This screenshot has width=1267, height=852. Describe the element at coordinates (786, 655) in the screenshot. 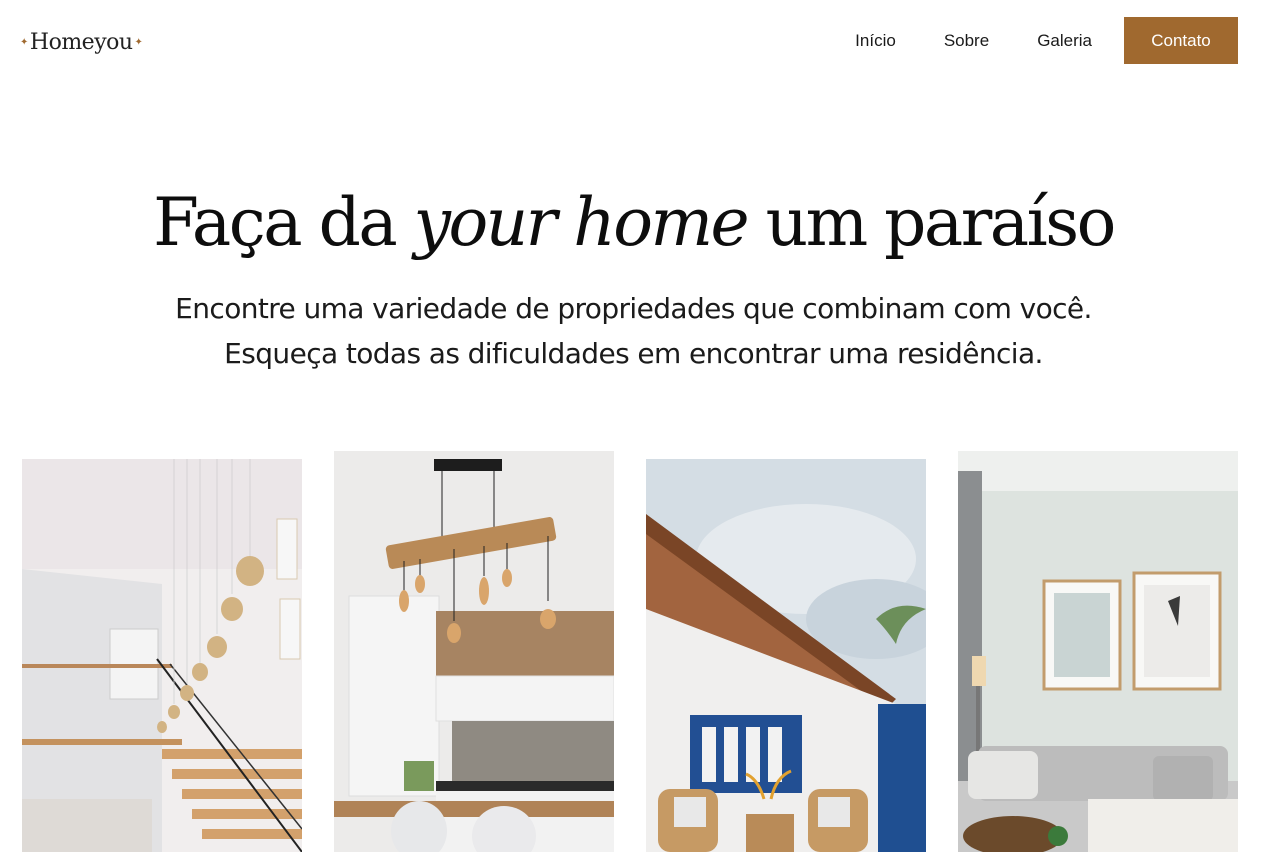

I see `house-patio-rattan-chairs-photo` at that location.